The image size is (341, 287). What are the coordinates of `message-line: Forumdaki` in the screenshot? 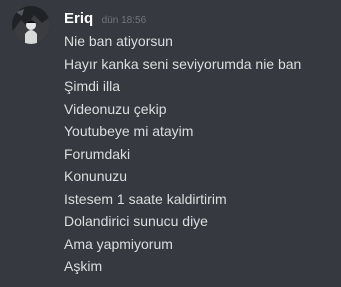 It's located at (97, 153).